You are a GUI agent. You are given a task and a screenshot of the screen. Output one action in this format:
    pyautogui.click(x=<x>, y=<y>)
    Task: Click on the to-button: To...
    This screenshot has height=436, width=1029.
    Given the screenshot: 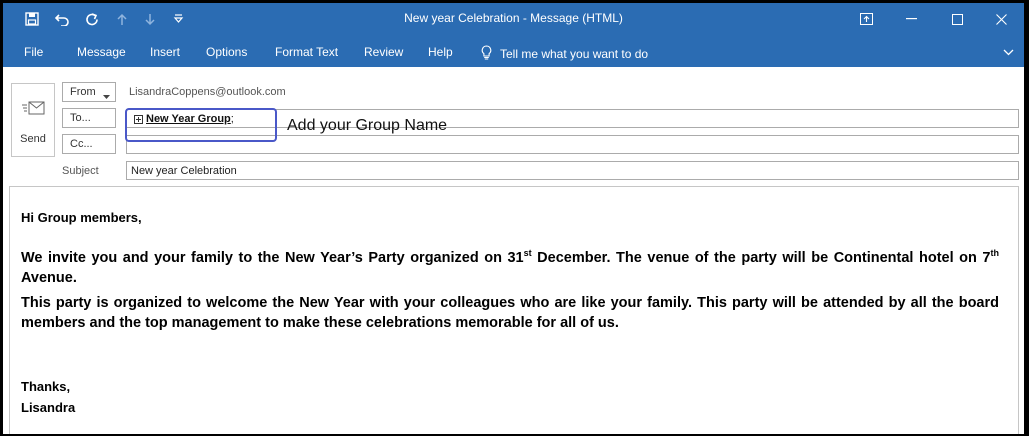 What is the action you would take?
    pyautogui.click(x=89, y=118)
    